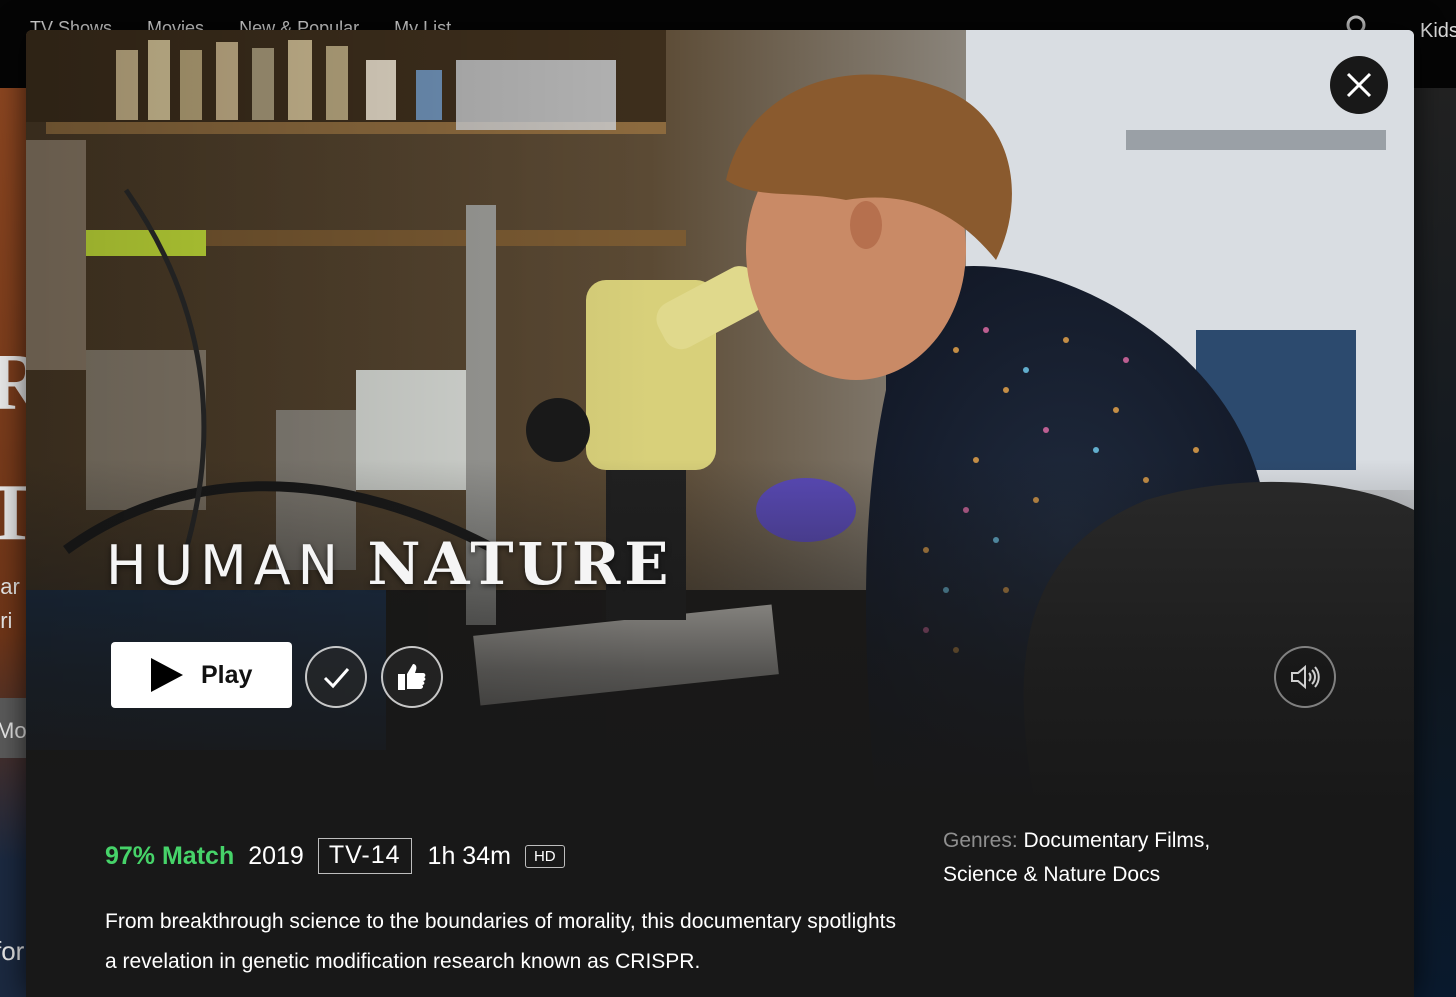 Image resolution: width=1456 pixels, height=997 pixels. Describe the element at coordinates (364, 856) in the screenshot. I see `maturity-rating-badge: TV-14` at that location.